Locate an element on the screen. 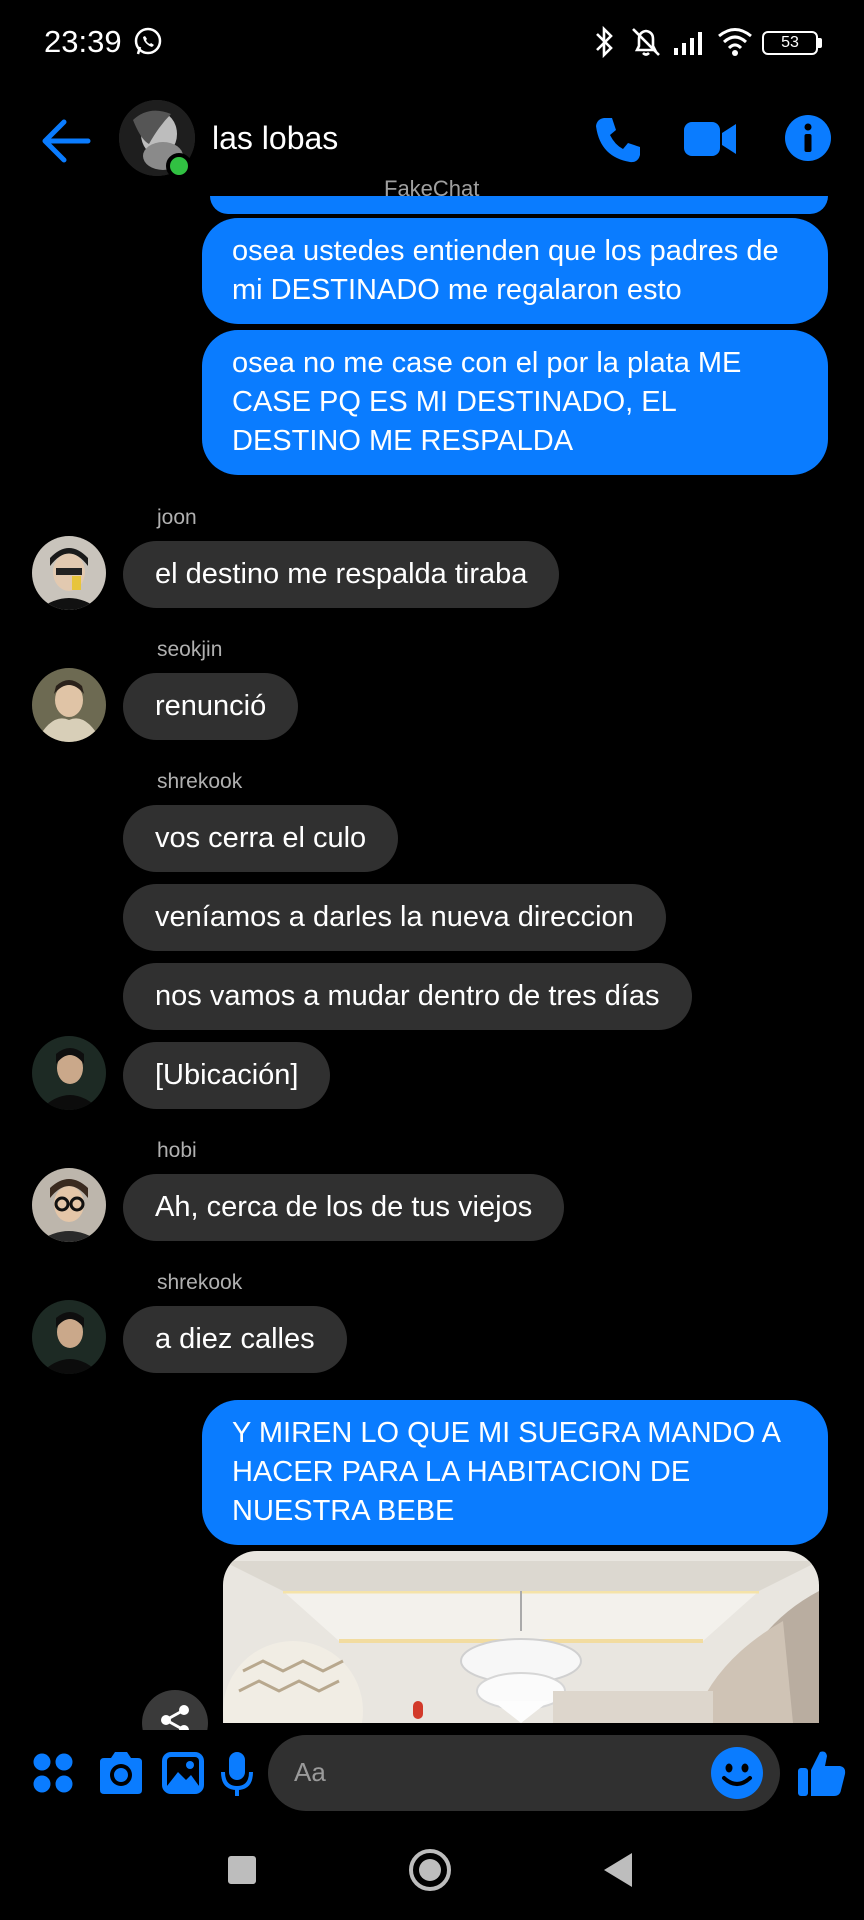 This screenshot has width=864, height=1920. incoming-message: Ah, cerca de los de tus viejos is located at coordinates (344, 1207).